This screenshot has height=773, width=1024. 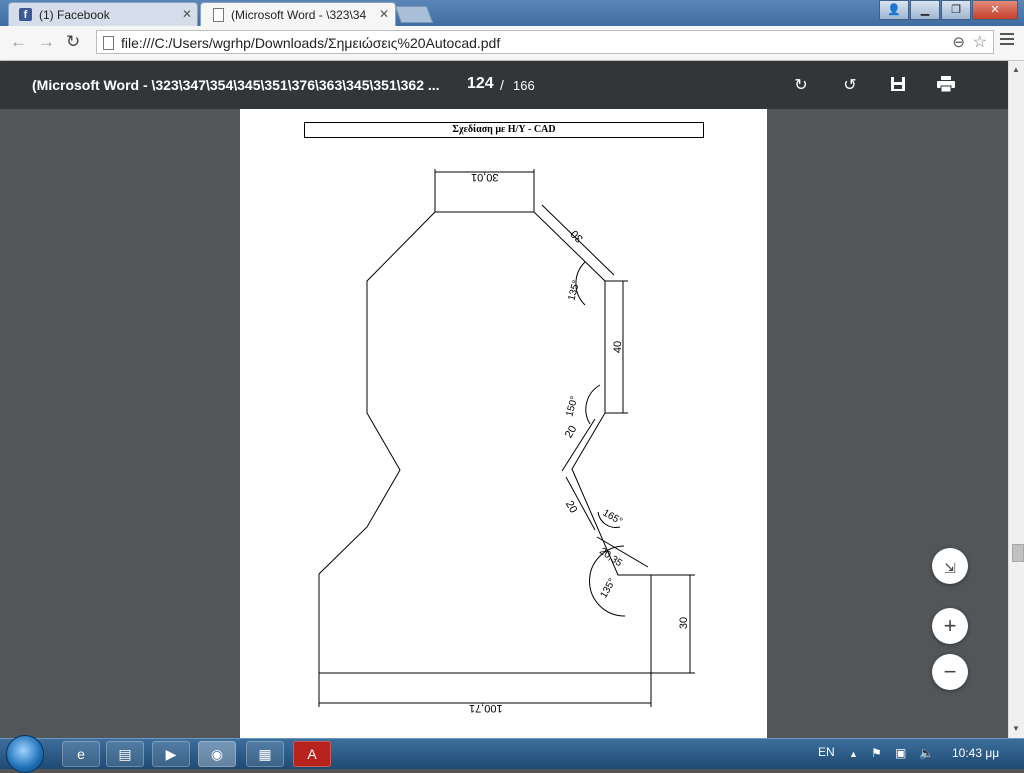 What do you see at coordinates (894, 10) in the screenshot?
I see `user-icon: 👤` at bounding box center [894, 10].